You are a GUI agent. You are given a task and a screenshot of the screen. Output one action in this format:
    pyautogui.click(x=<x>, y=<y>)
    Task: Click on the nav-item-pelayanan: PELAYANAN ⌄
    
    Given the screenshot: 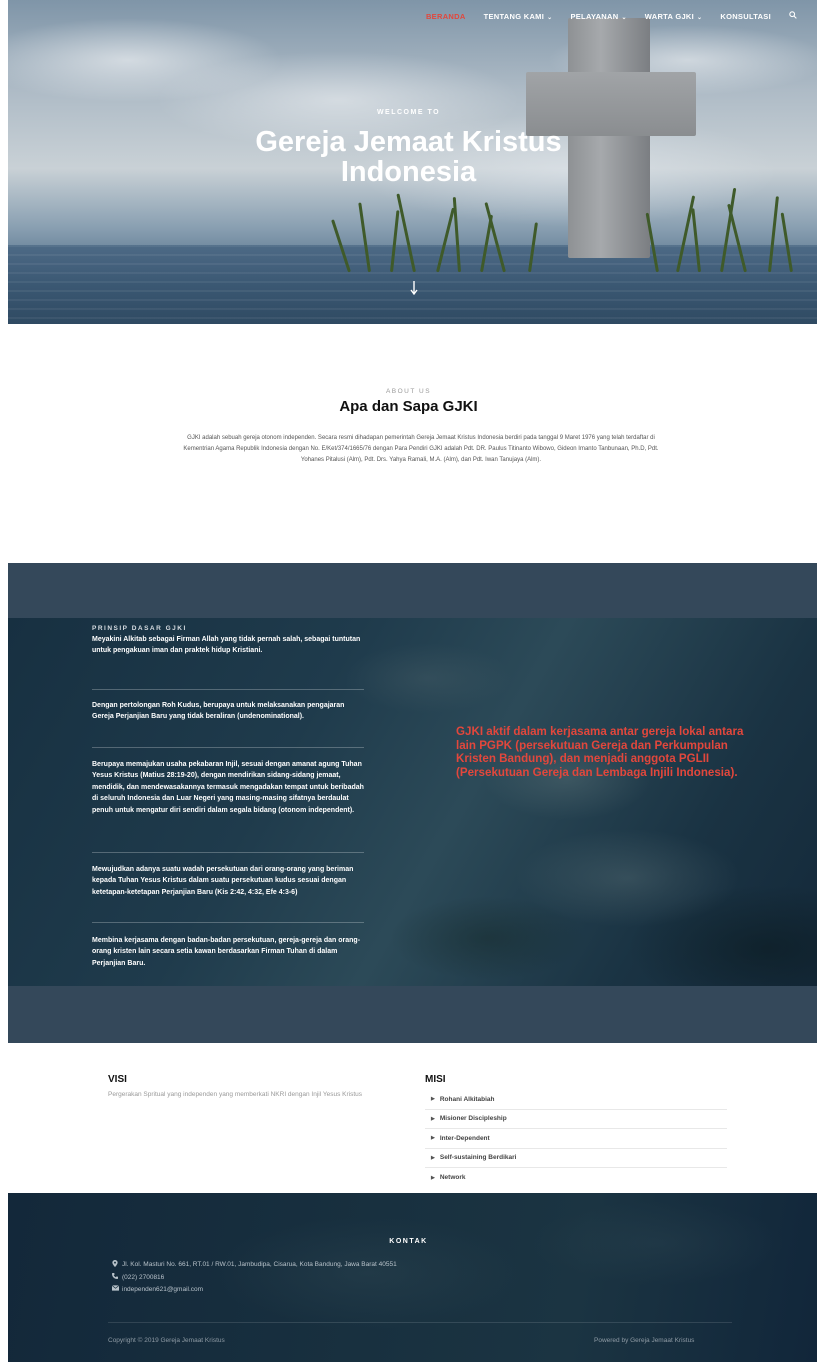 What is the action you would take?
    pyautogui.click(x=598, y=16)
    